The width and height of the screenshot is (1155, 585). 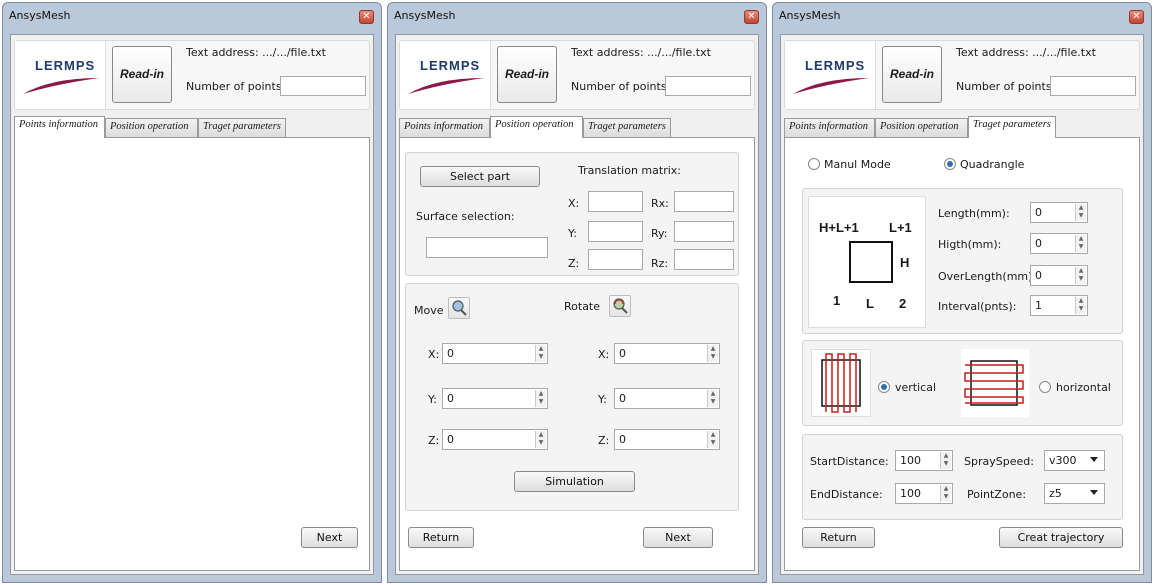 I want to click on start-distance-value: 100, so click(x=910, y=460).